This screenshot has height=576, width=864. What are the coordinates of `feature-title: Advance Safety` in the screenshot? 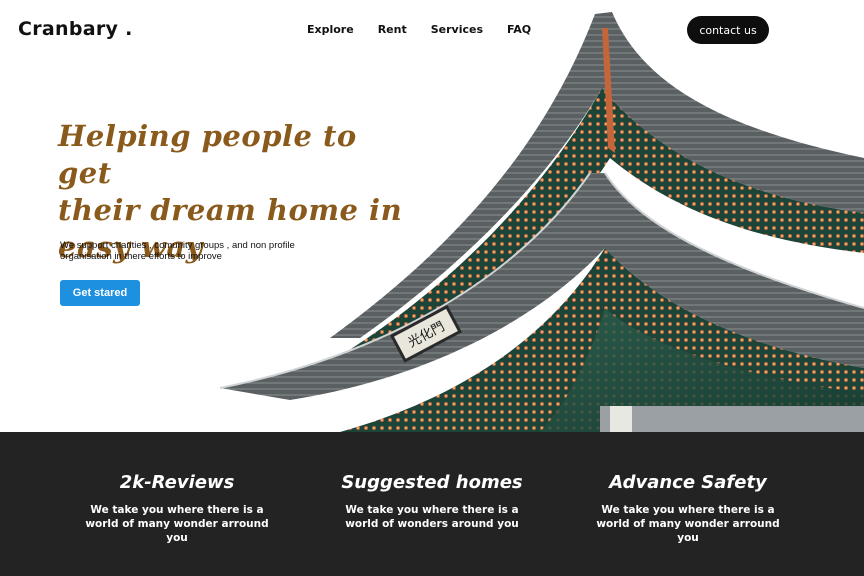 It's located at (688, 482).